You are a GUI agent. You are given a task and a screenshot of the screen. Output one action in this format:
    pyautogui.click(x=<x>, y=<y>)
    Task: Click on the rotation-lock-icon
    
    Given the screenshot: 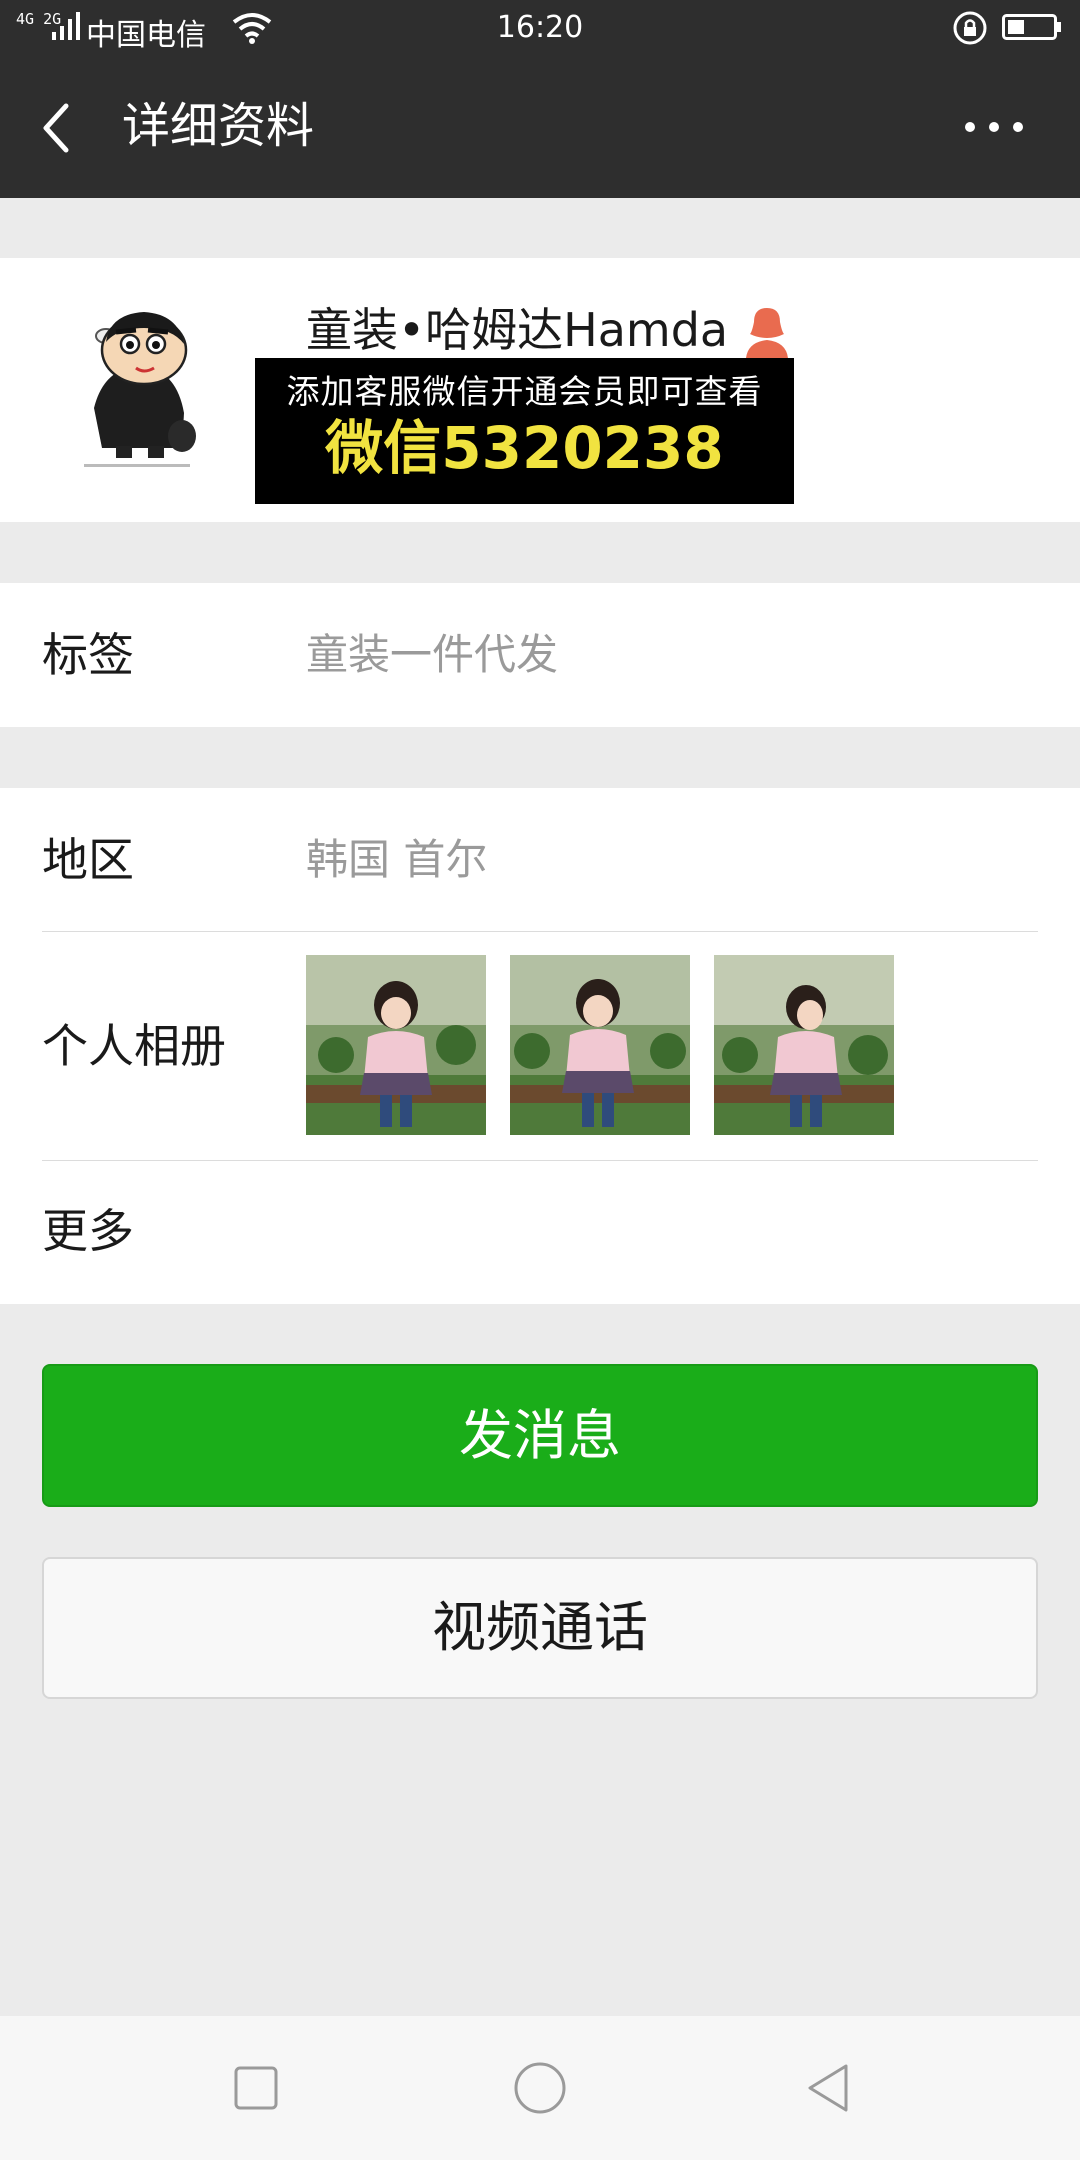 What is the action you would take?
    pyautogui.click(x=970, y=28)
    